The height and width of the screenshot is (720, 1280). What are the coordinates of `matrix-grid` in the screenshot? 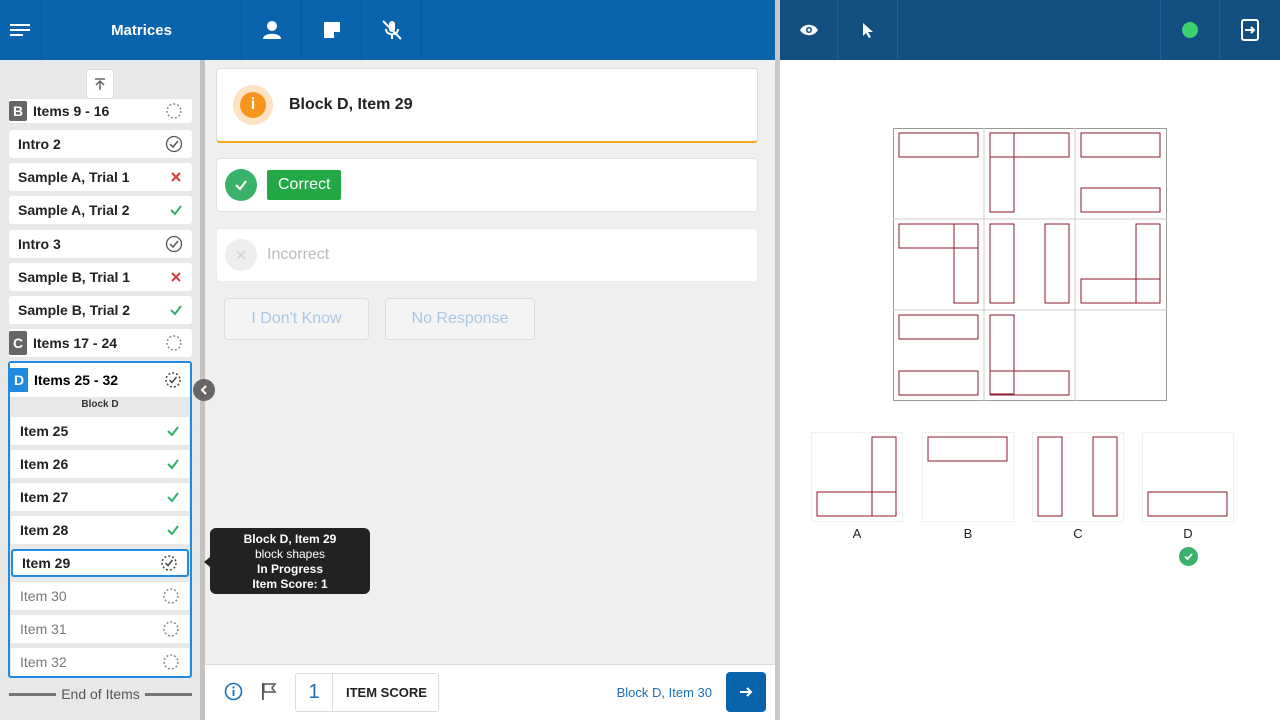 It's located at (1030, 264).